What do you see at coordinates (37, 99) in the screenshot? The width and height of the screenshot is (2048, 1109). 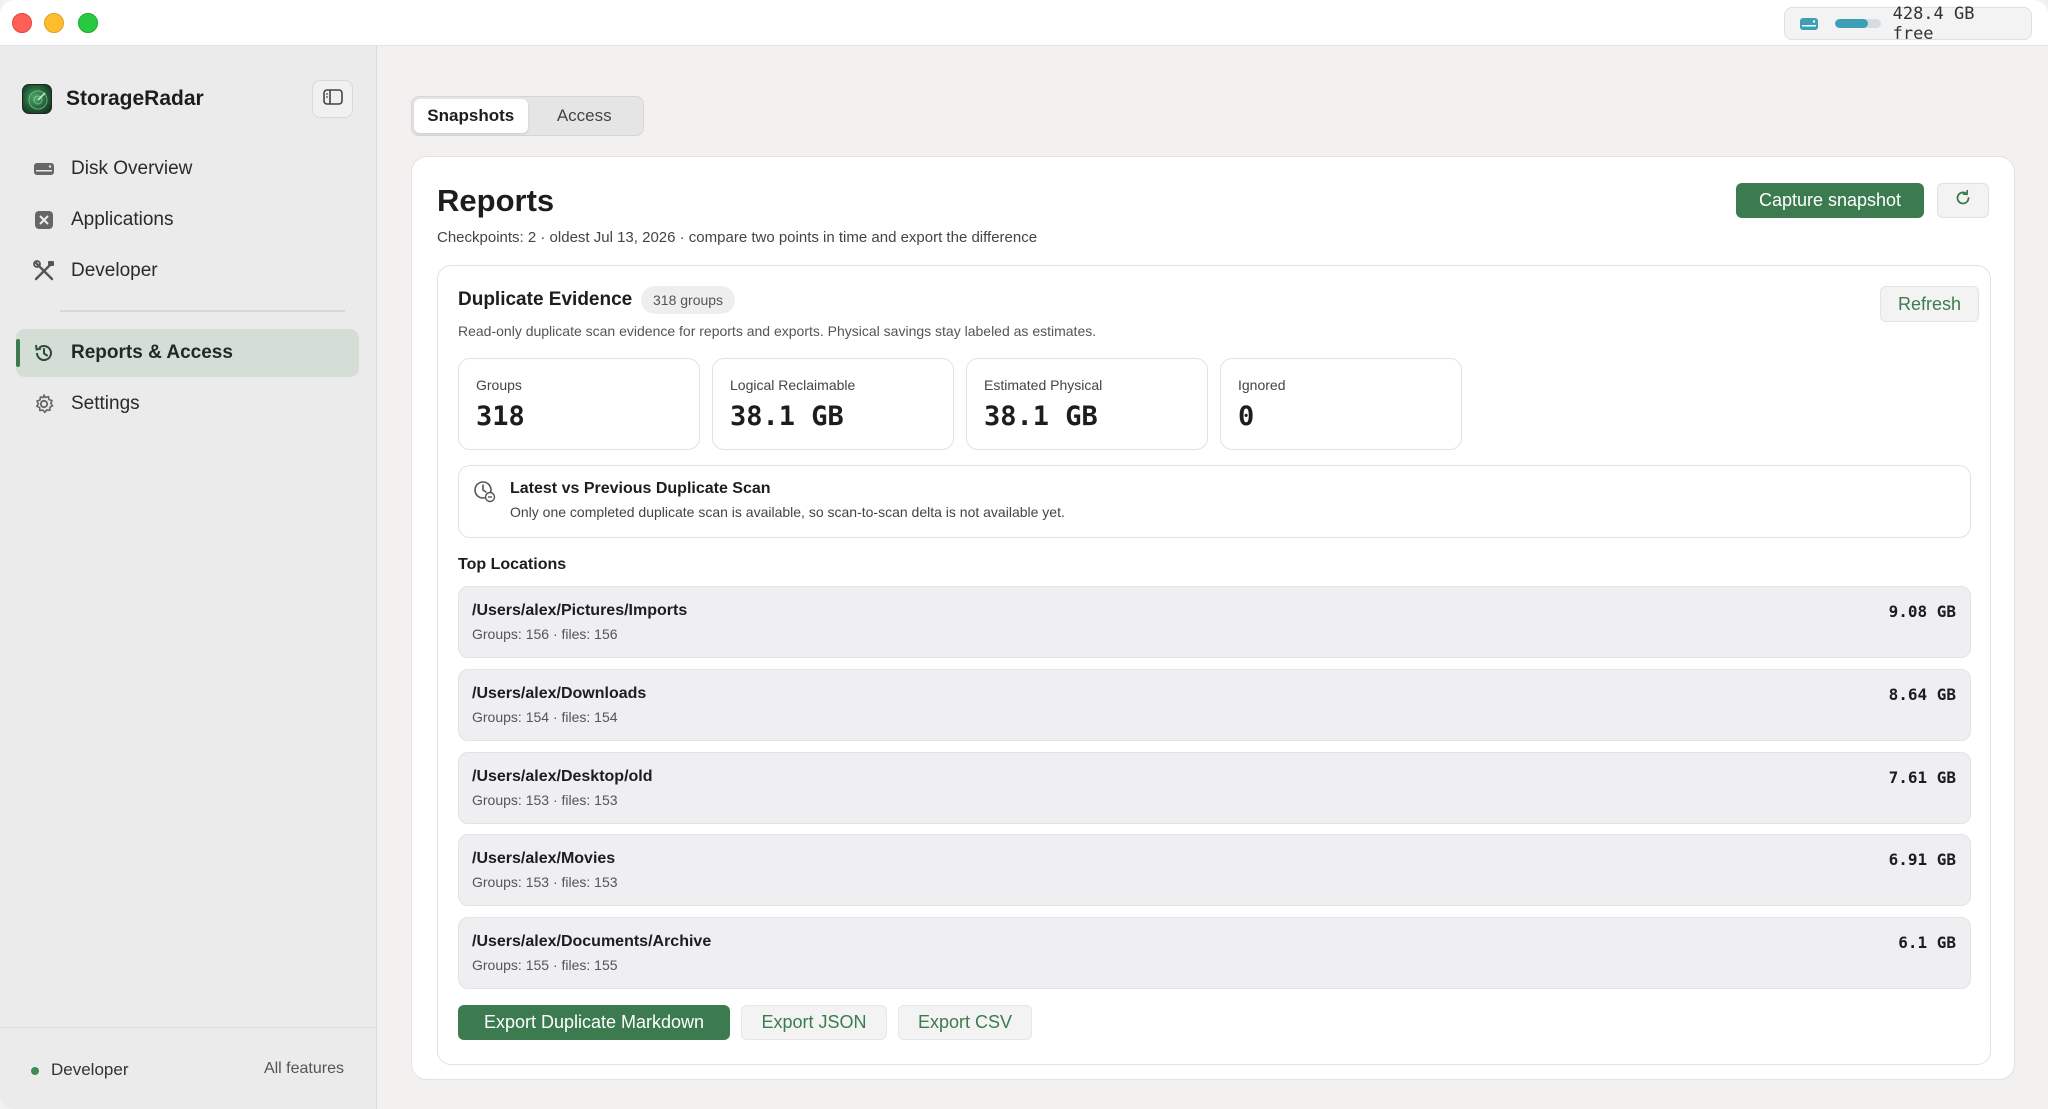 I see `app-logo-icon` at bounding box center [37, 99].